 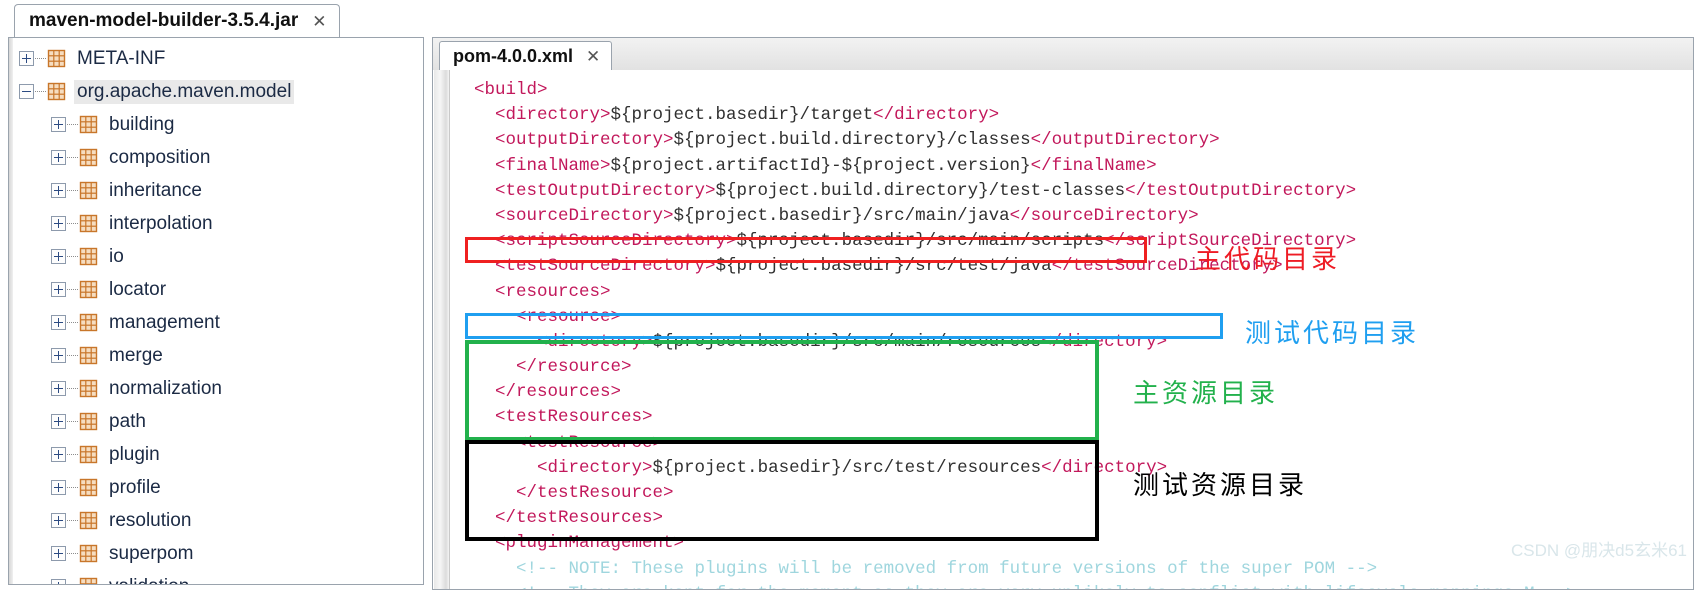 What do you see at coordinates (532, 291) in the screenshot?
I see `code-line: <resources>` at bounding box center [532, 291].